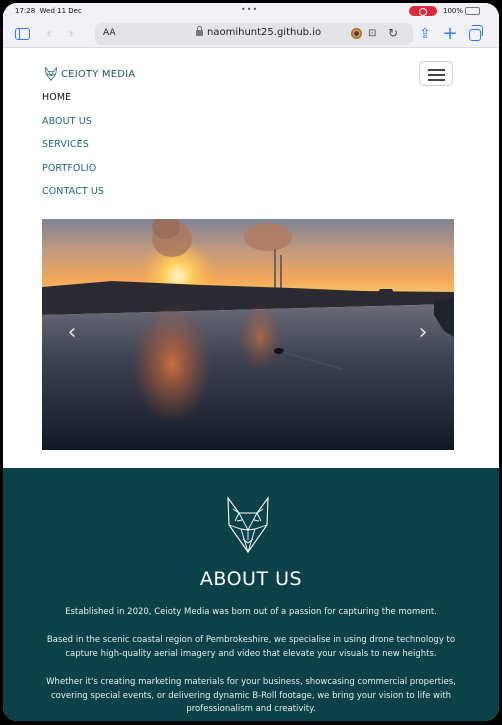 The image size is (502, 725). I want to click on nav-home: HOME, so click(73, 104).